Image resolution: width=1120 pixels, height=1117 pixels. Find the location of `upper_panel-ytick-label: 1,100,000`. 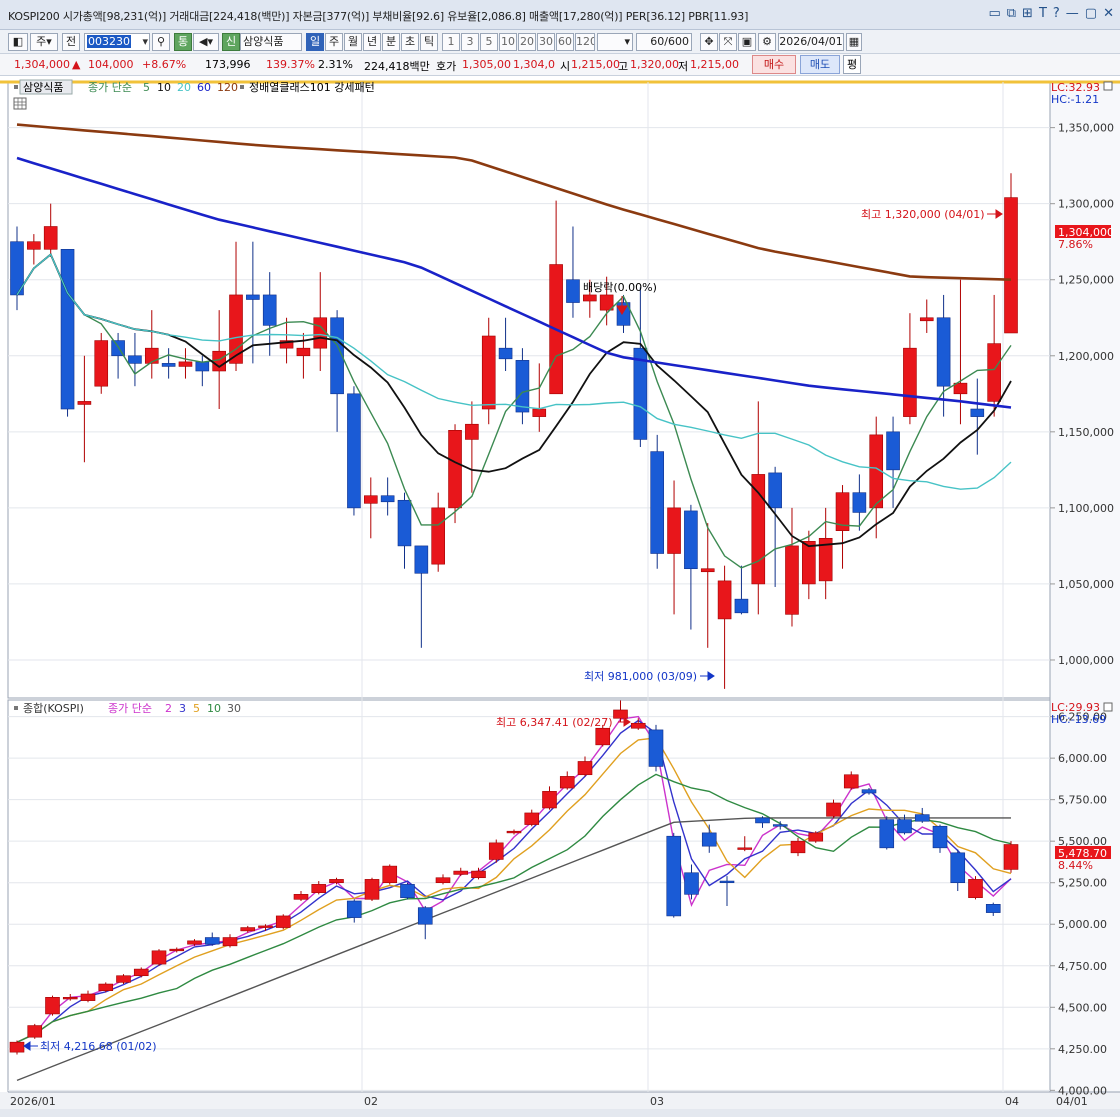

upper_panel-ytick-label: 1,100,000 is located at coordinates (1086, 508).